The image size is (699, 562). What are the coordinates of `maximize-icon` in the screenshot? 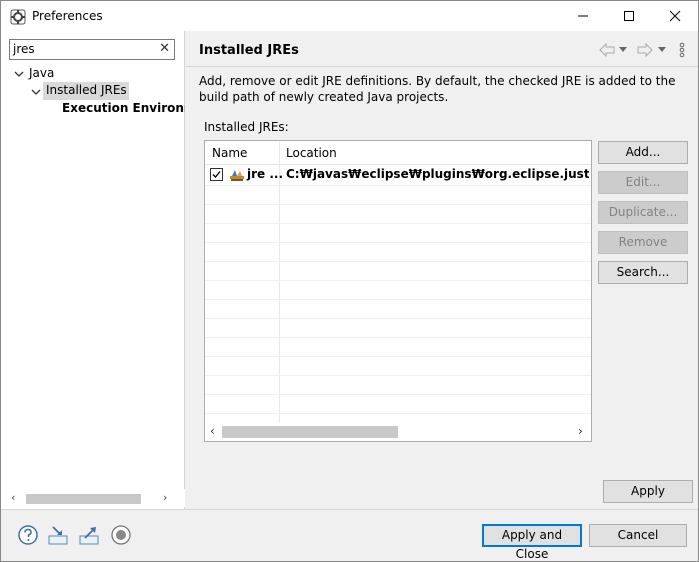 It's located at (629, 16).